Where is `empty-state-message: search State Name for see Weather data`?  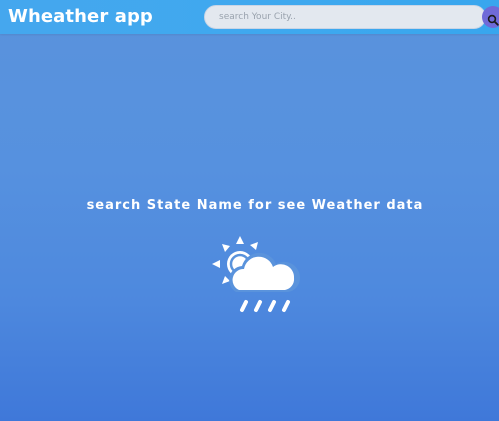 empty-state-message: search State Name for see Weather data is located at coordinates (255, 205).